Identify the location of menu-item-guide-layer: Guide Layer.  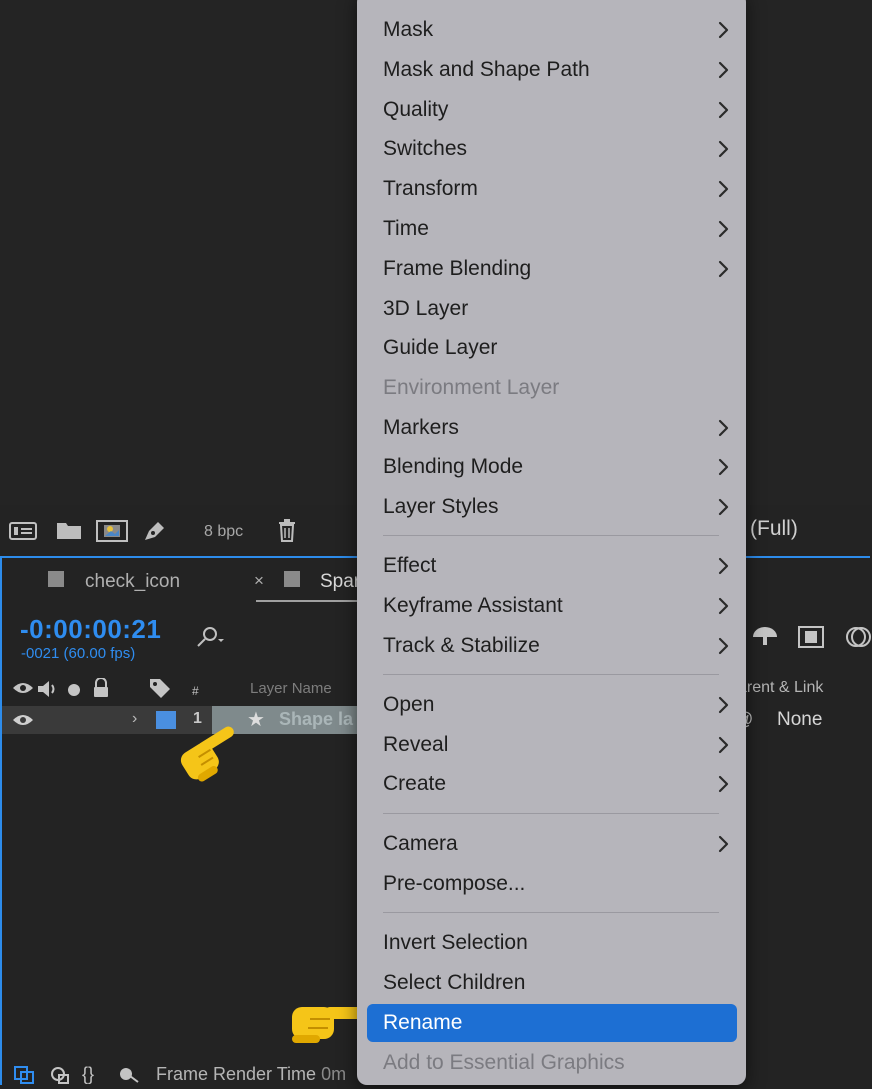
(557, 348).